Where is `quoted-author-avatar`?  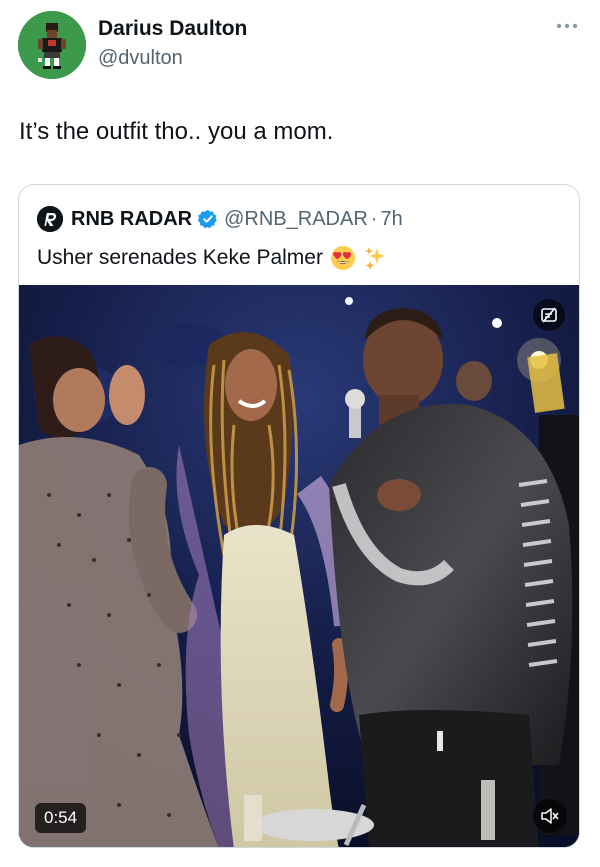 quoted-author-avatar is located at coordinates (50, 219).